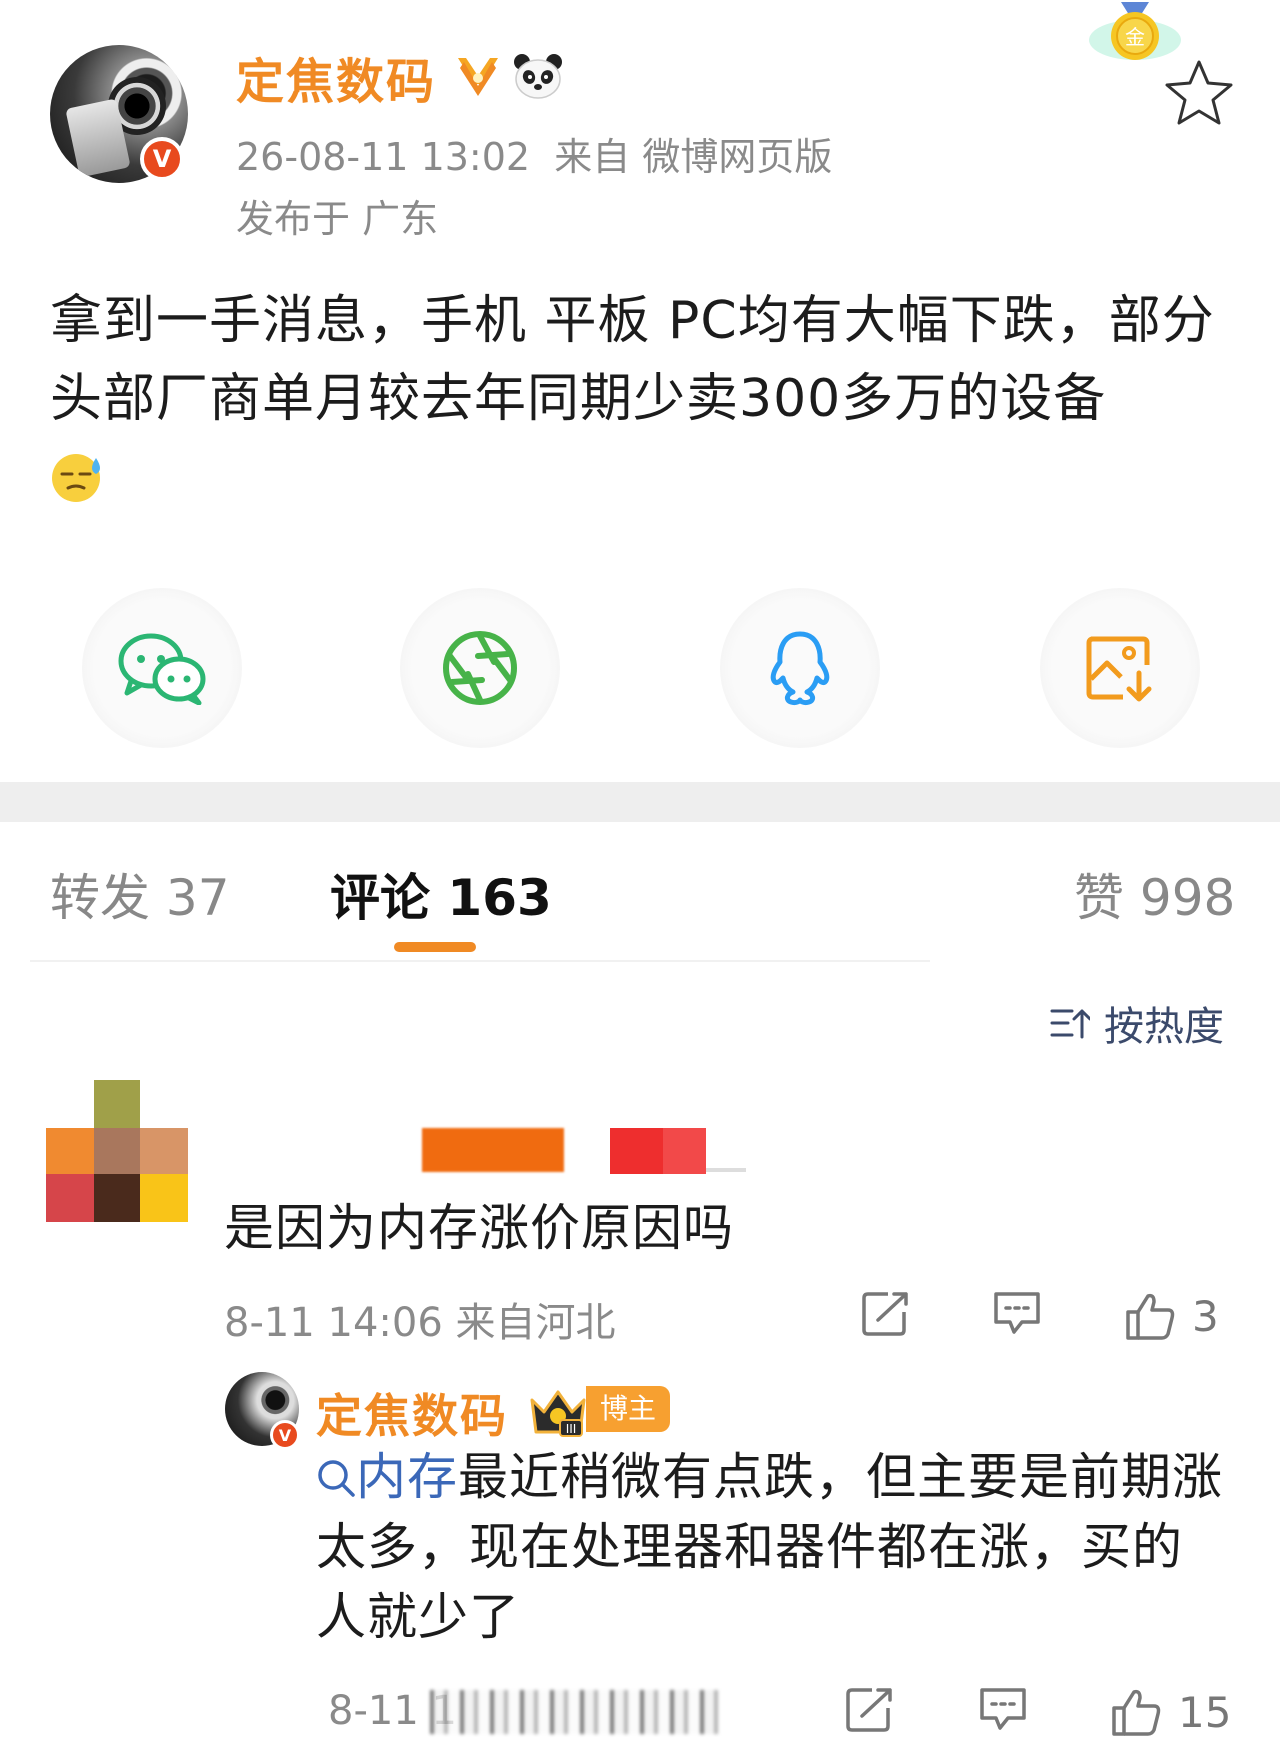 The height and width of the screenshot is (1742, 1280). What do you see at coordinates (693, 157) in the screenshot?
I see `post-source: 来自 微博网页版` at bounding box center [693, 157].